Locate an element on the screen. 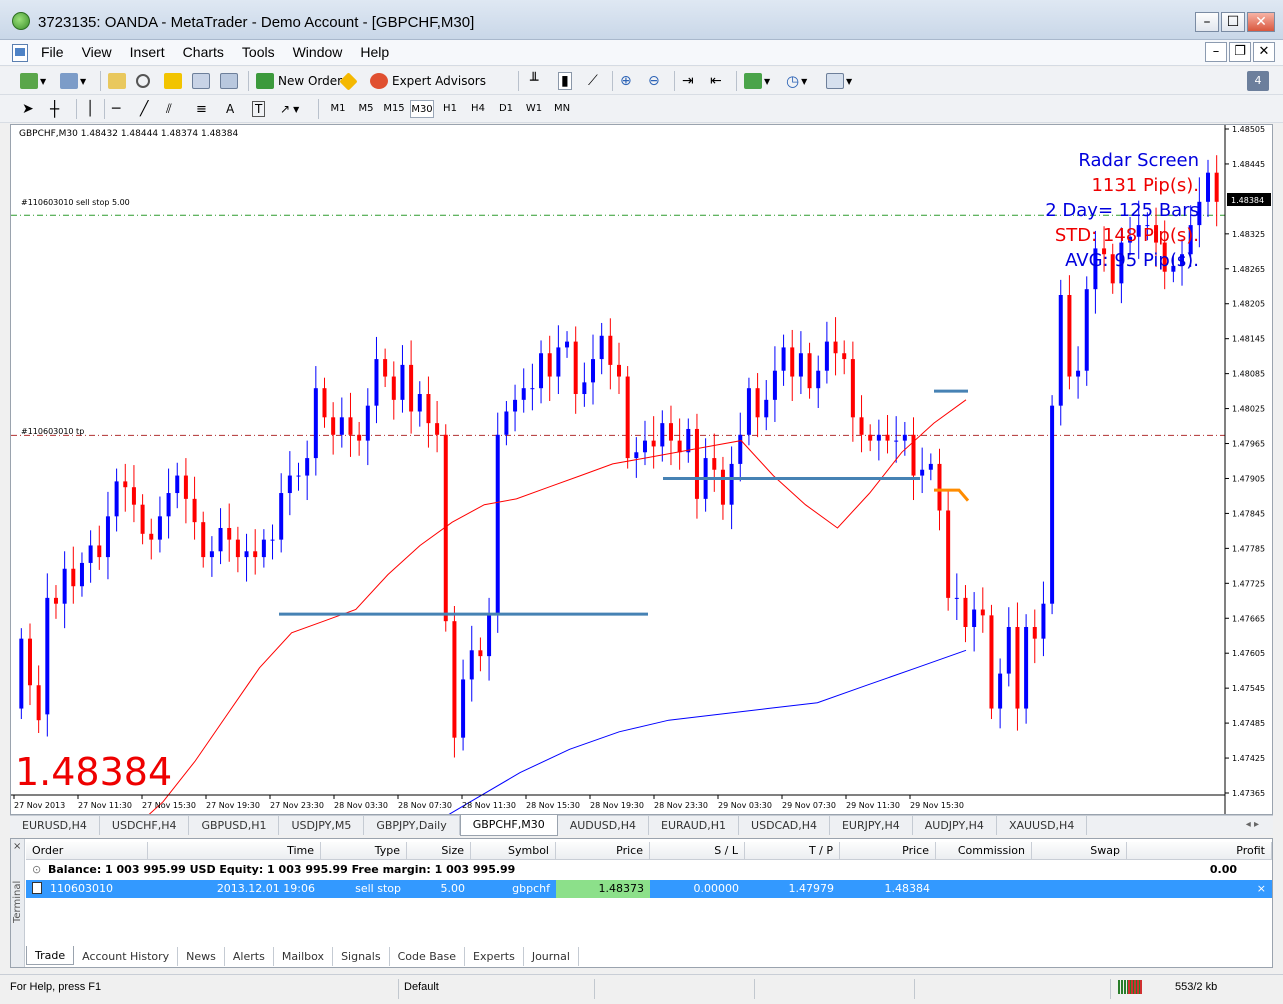 The image size is (1283, 1004). navigator-button is located at coordinates (173, 81).